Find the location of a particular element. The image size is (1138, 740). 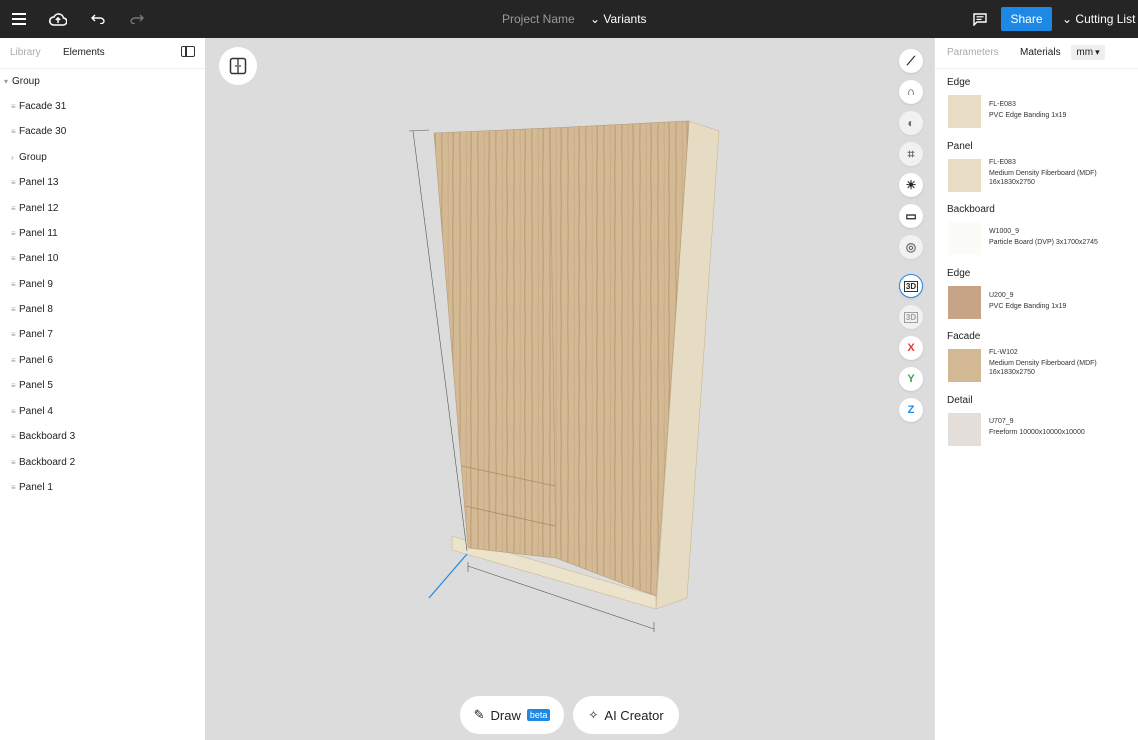

material-category: Facade is located at coordinates (964, 336).